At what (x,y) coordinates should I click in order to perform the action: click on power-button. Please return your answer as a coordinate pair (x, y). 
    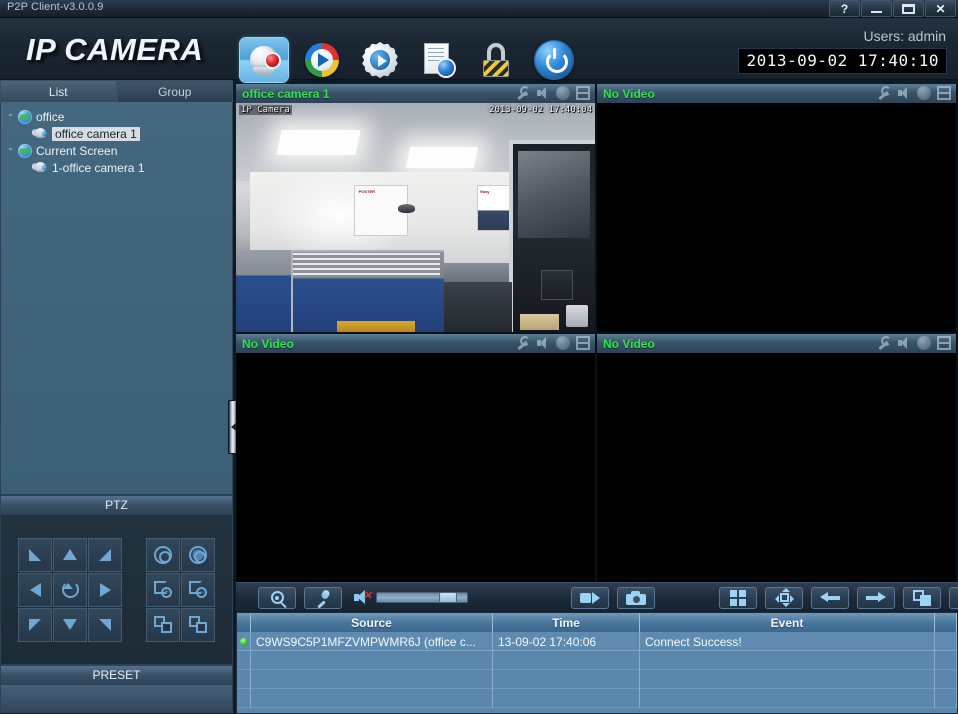
    Looking at the image, I should click on (554, 60).